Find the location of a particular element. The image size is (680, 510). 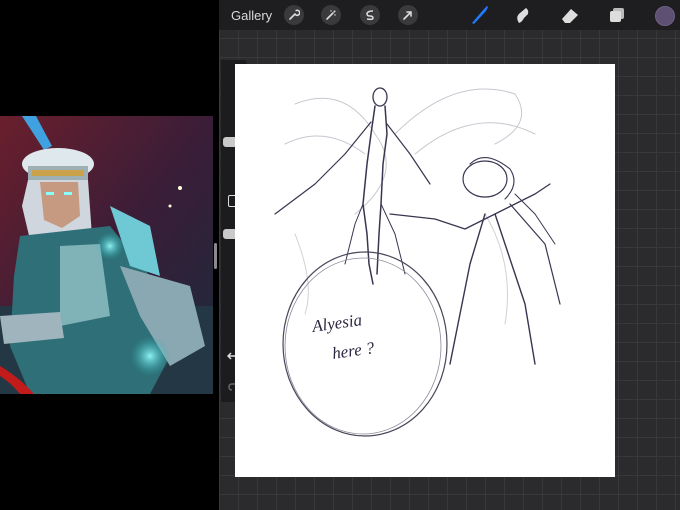

eraser-icon is located at coordinates (570, 15).